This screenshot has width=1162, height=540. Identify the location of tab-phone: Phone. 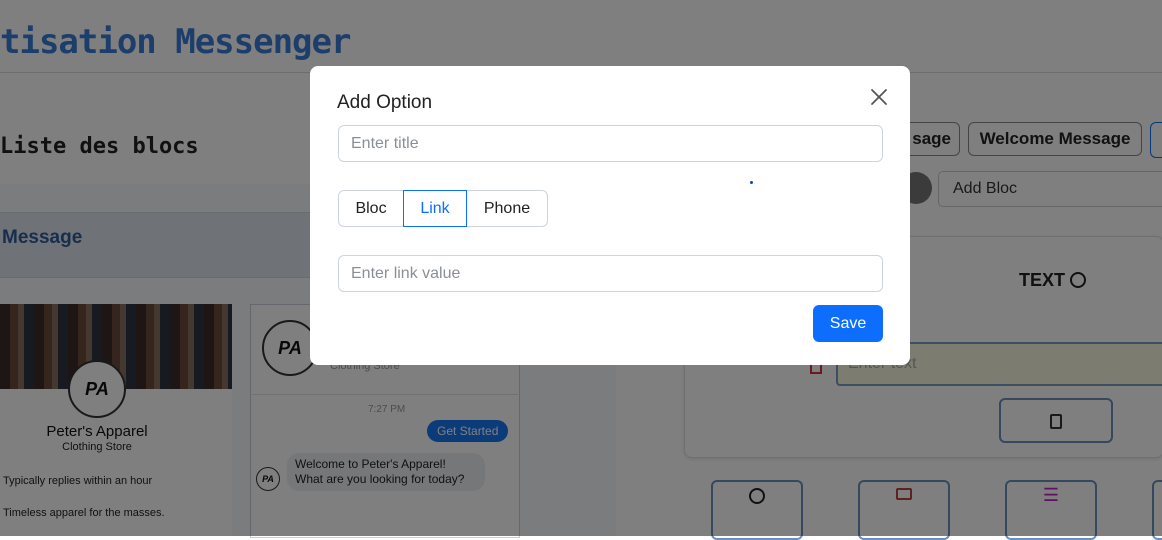
(507, 208).